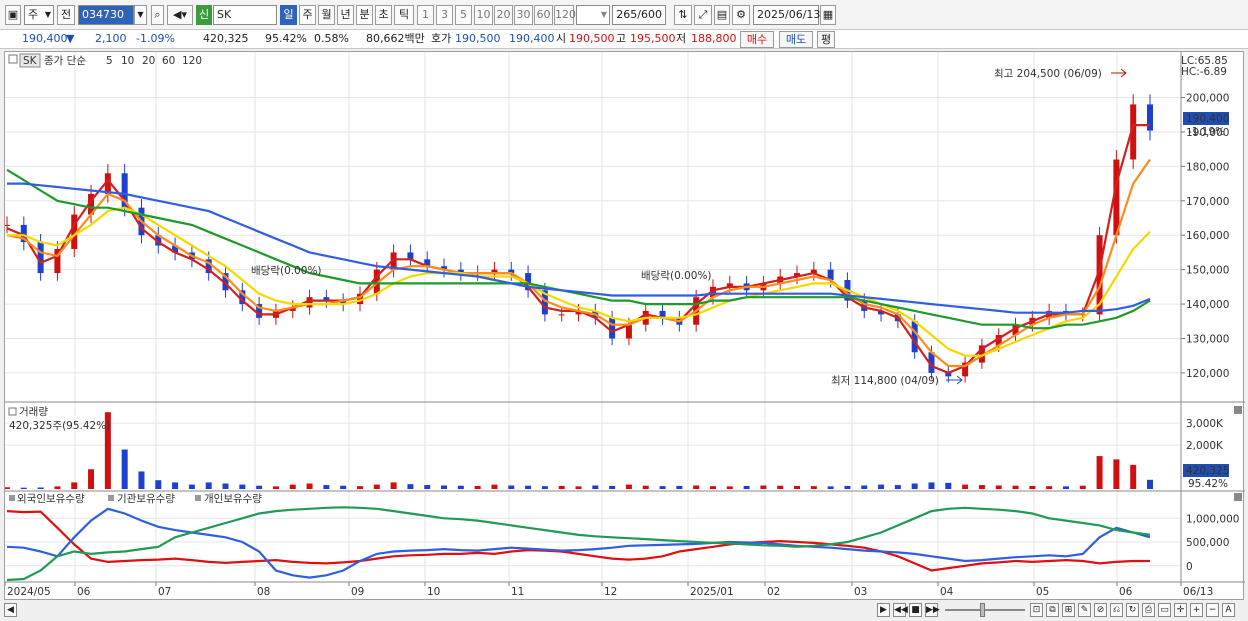 Image resolution: width=1248 pixels, height=621 pixels. What do you see at coordinates (565, 15) in the screenshot?
I see `interval-120-button: 120` at bounding box center [565, 15].